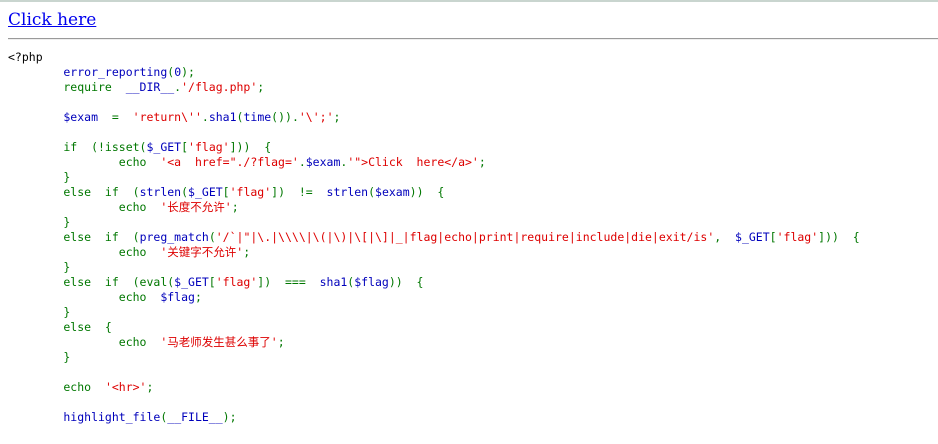 This screenshot has width=938, height=444. I want to click on code-token-string: '<hr>', so click(125, 387).